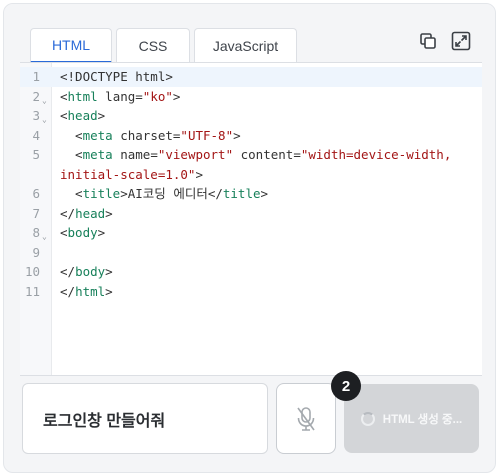  I want to click on code-line: 1 <!DOCTYPE html>, so click(251, 77).